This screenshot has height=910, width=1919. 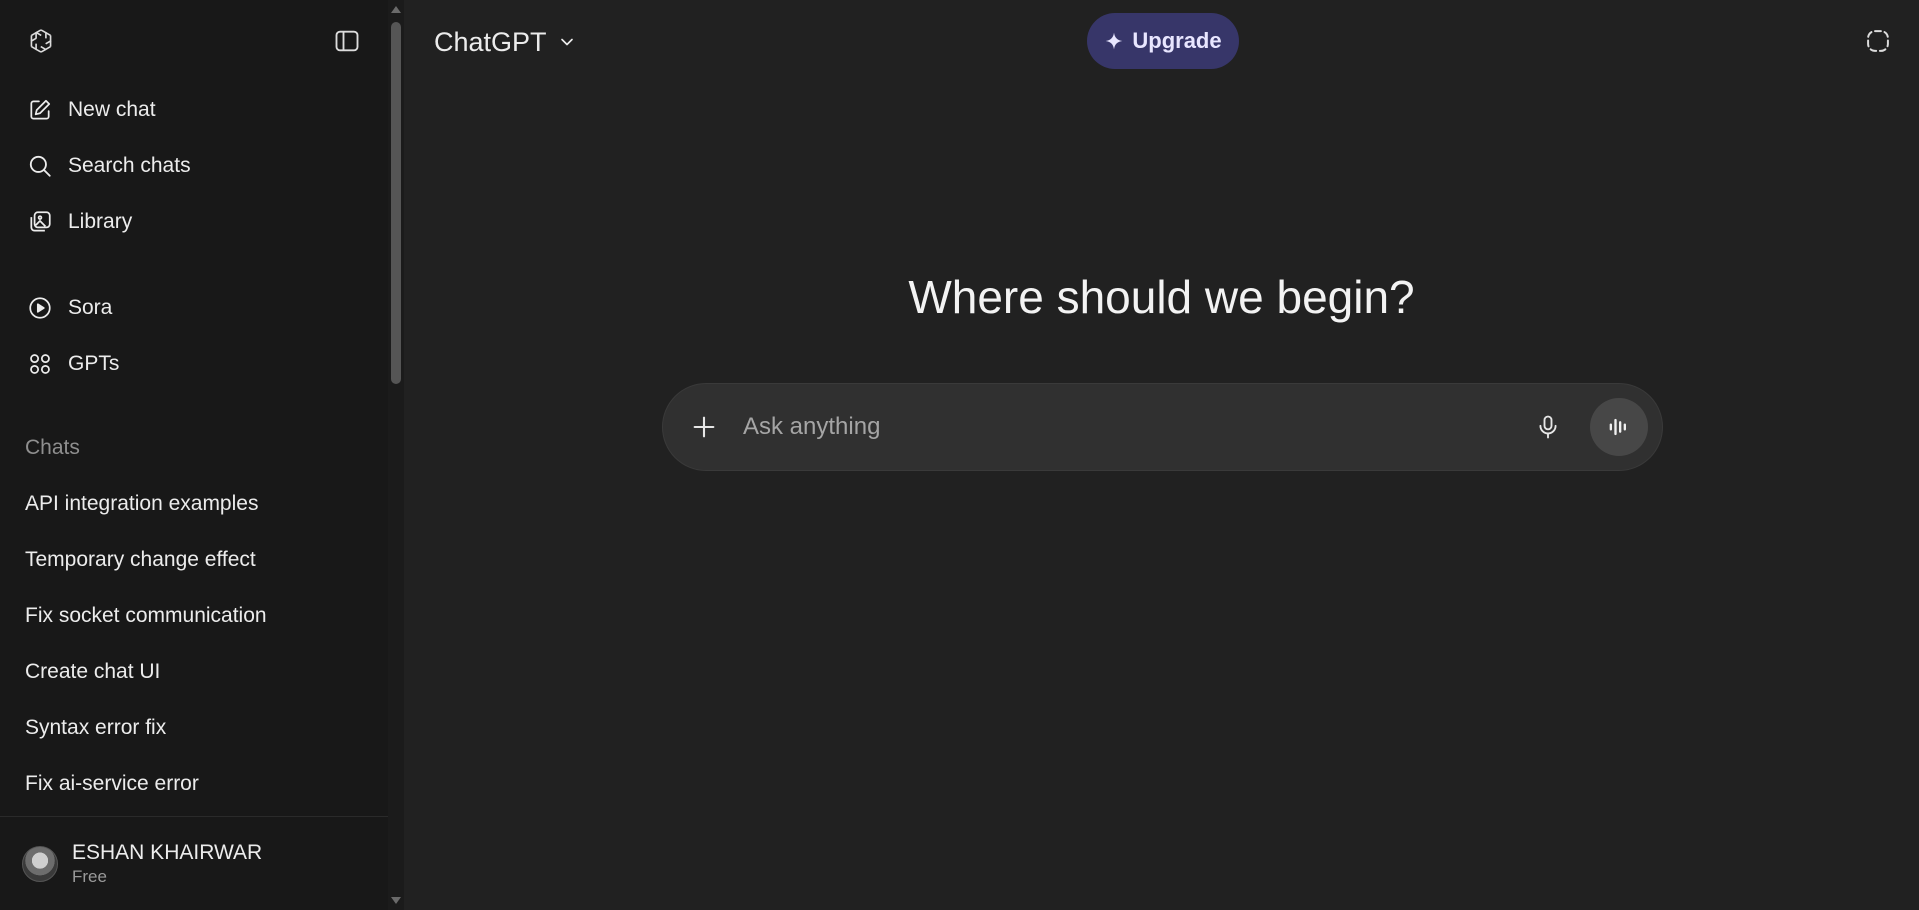 What do you see at coordinates (194, 41) in the screenshot?
I see `sidebar-header` at bounding box center [194, 41].